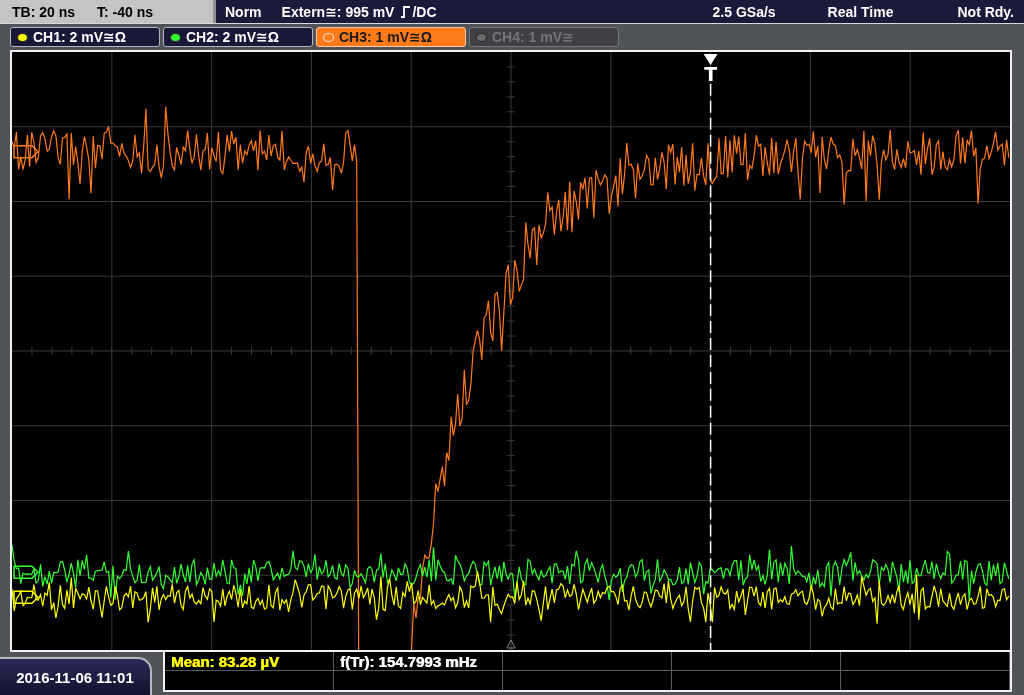  What do you see at coordinates (85, 37) in the screenshot?
I see `channel-tab: CH1: 2 mV≅Ω` at bounding box center [85, 37].